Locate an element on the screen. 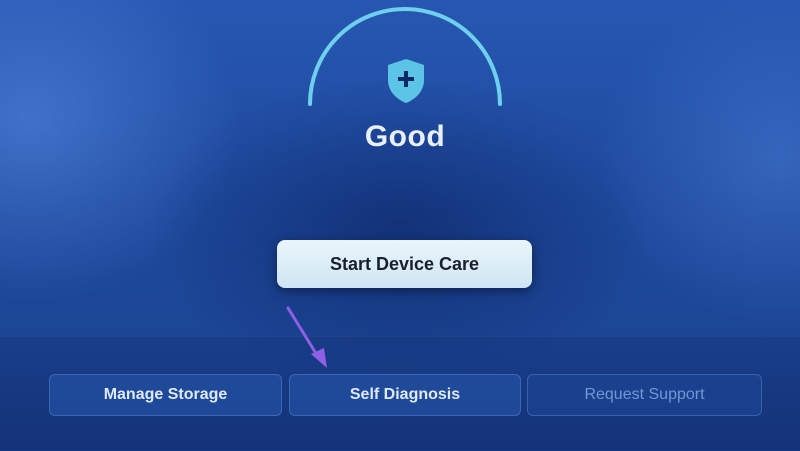 The width and height of the screenshot is (800, 451). status-label: Good is located at coordinates (405, 136).